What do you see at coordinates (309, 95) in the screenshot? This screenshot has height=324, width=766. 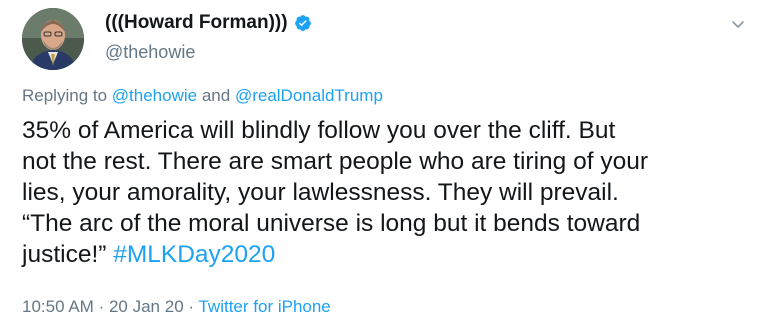 I see `reply-mention-realdonaldtrump: @realDonaldTrump` at bounding box center [309, 95].